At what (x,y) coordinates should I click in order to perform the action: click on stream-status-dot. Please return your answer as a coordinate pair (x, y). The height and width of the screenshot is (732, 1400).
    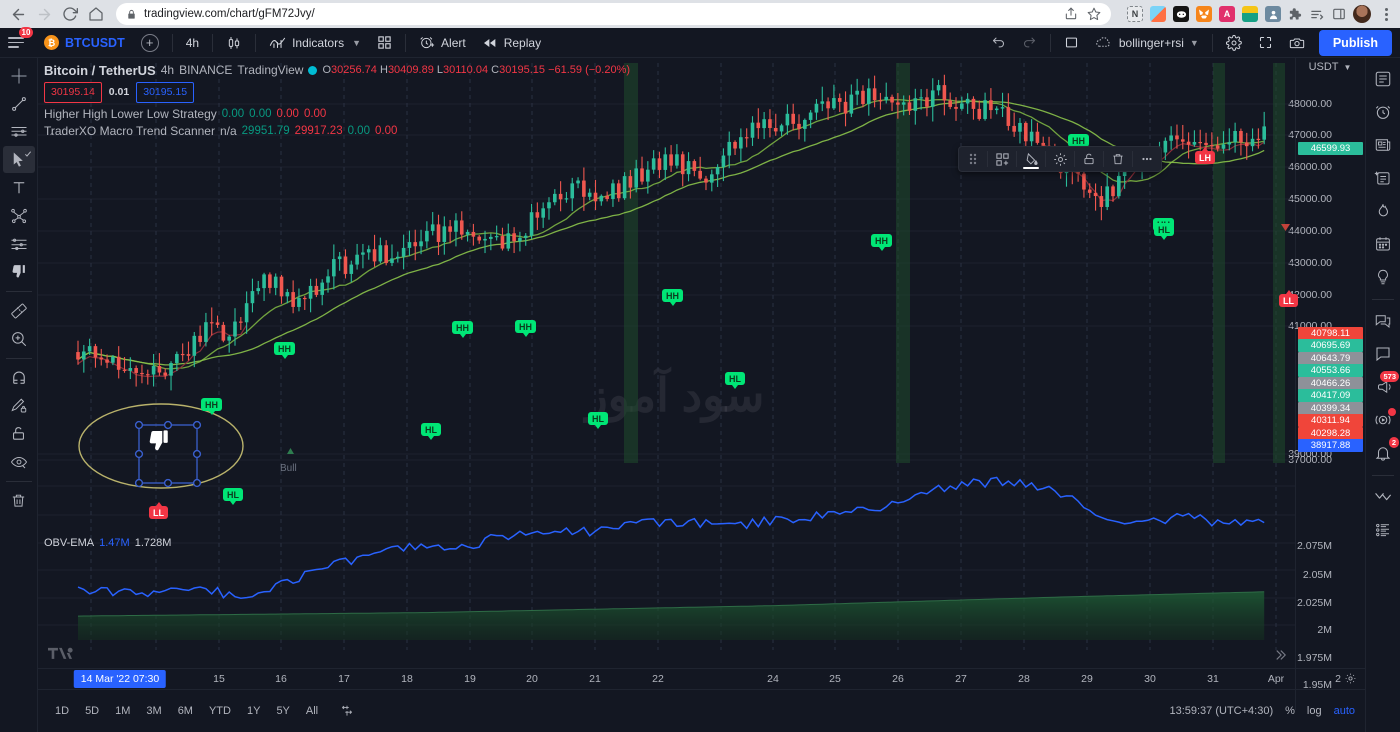
    Looking at the image, I should click on (1392, 412).